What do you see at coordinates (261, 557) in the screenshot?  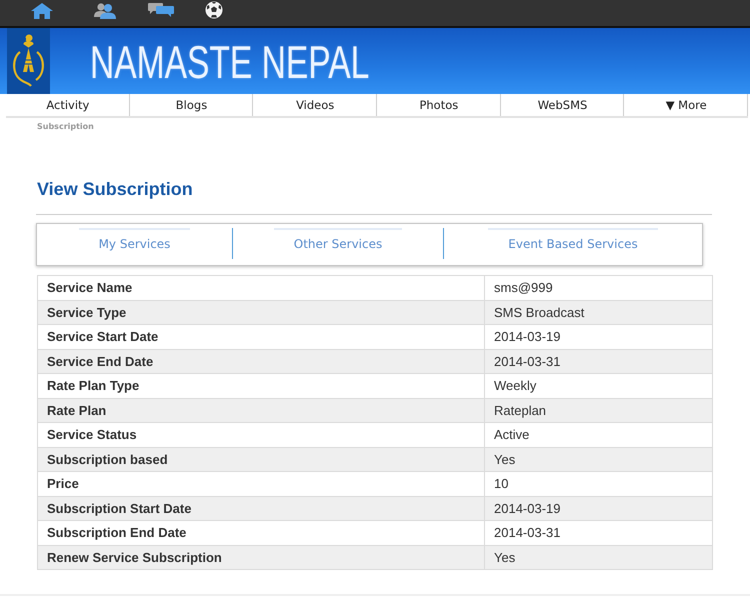 I see `field-label: Renew Service Subscription` at bounding box center [261, 557].